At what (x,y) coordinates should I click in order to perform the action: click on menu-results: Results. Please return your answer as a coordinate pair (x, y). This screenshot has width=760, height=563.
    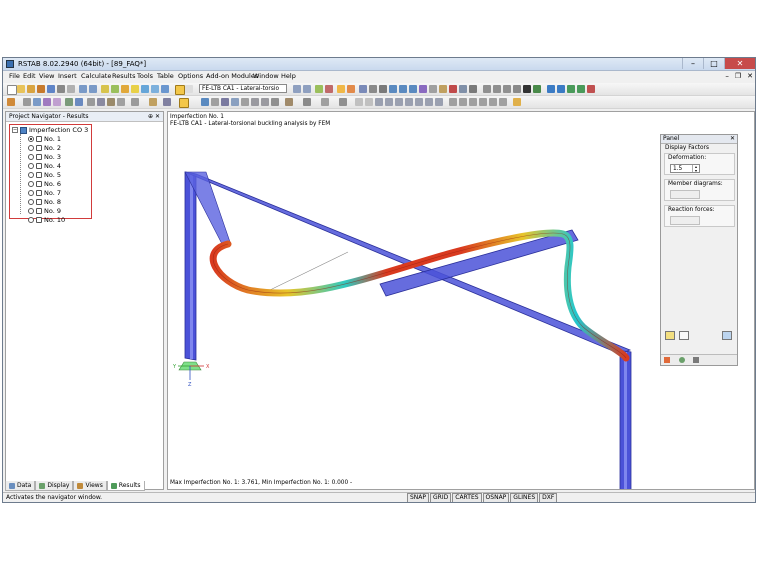
    Looking at the image, I should click on (123, 76).